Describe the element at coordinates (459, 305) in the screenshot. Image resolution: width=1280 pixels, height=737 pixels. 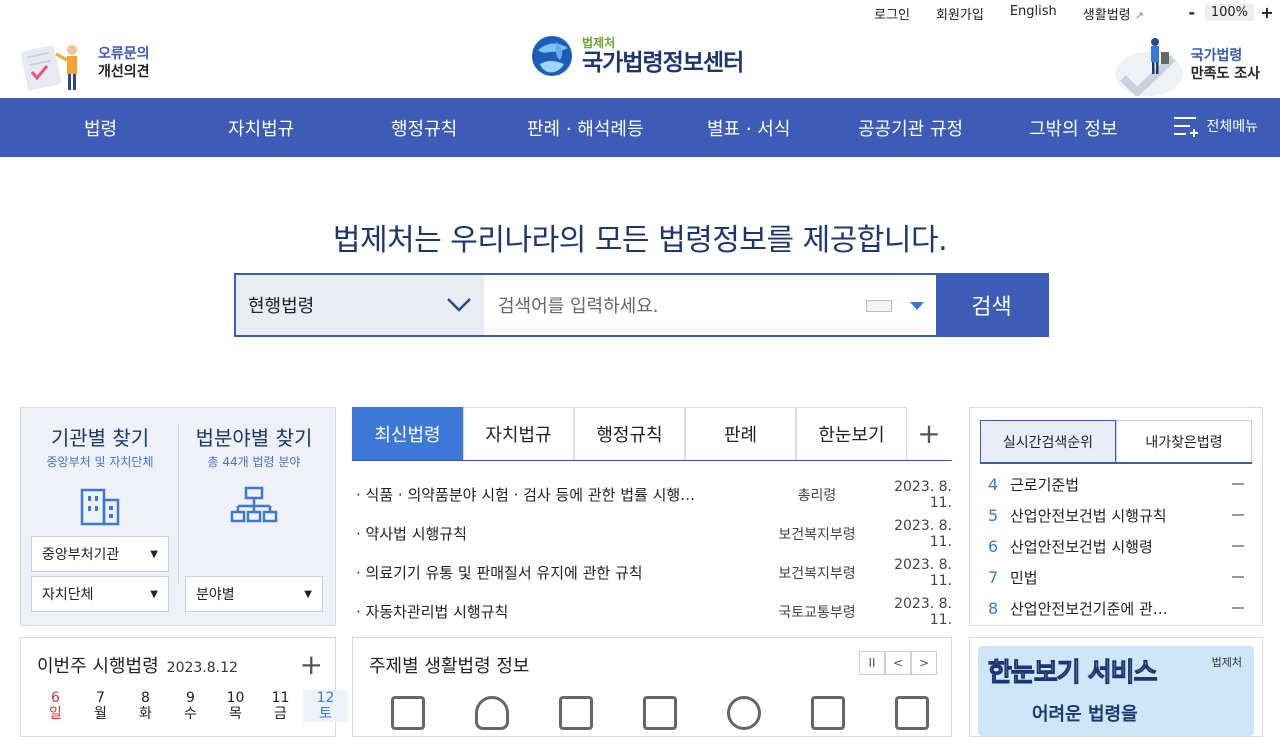
I see `chevron-down-icon` at that location.